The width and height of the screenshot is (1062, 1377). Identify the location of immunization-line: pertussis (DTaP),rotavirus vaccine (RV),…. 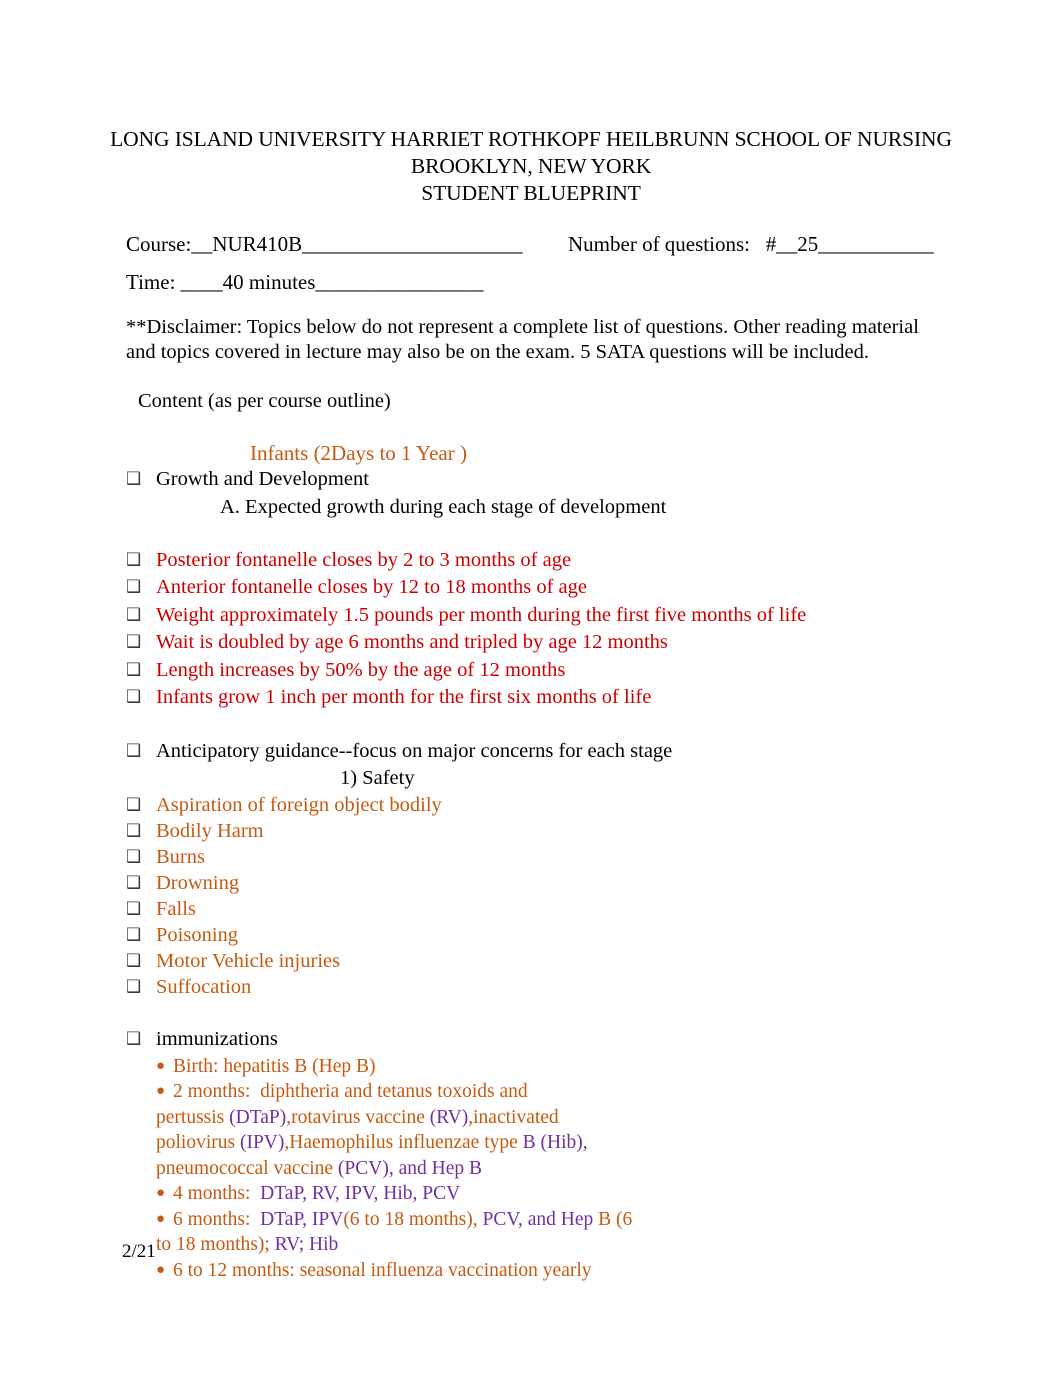
(531, 1118).